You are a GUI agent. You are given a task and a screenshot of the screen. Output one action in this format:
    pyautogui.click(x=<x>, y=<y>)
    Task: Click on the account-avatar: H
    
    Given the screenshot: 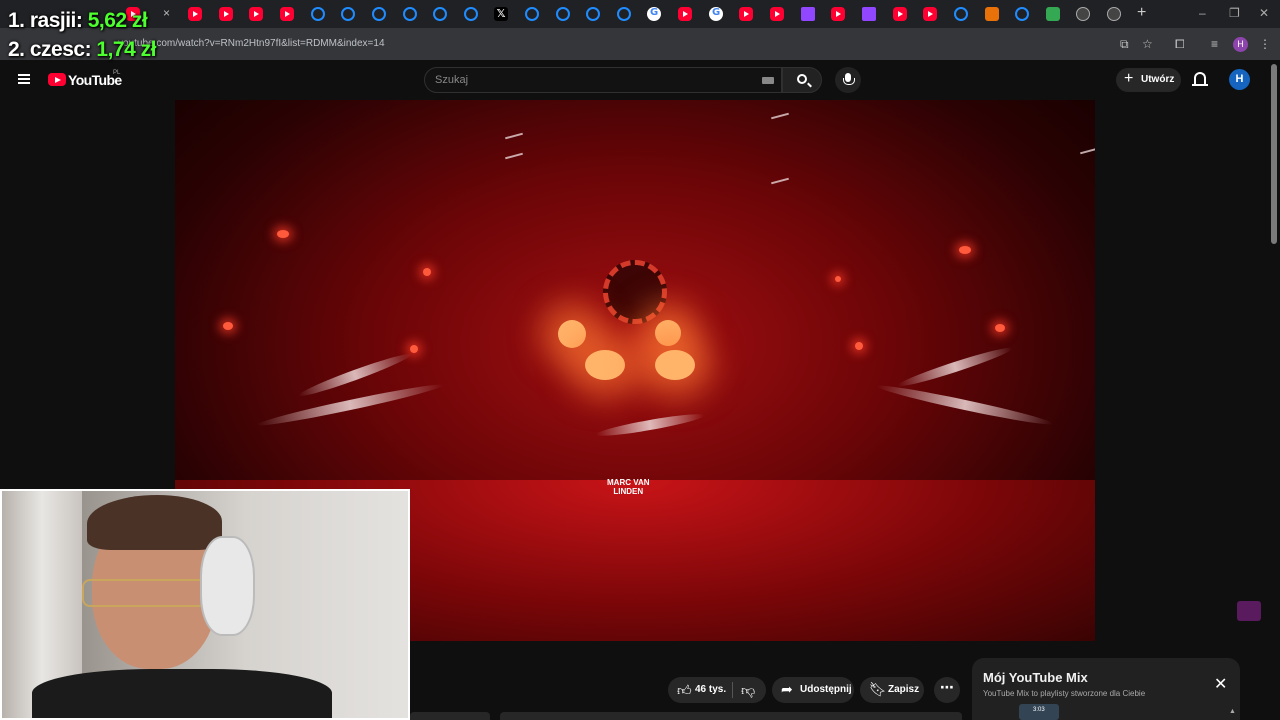 What is the action you would take?
    pyautogui.click(x=1239, y=79)
    